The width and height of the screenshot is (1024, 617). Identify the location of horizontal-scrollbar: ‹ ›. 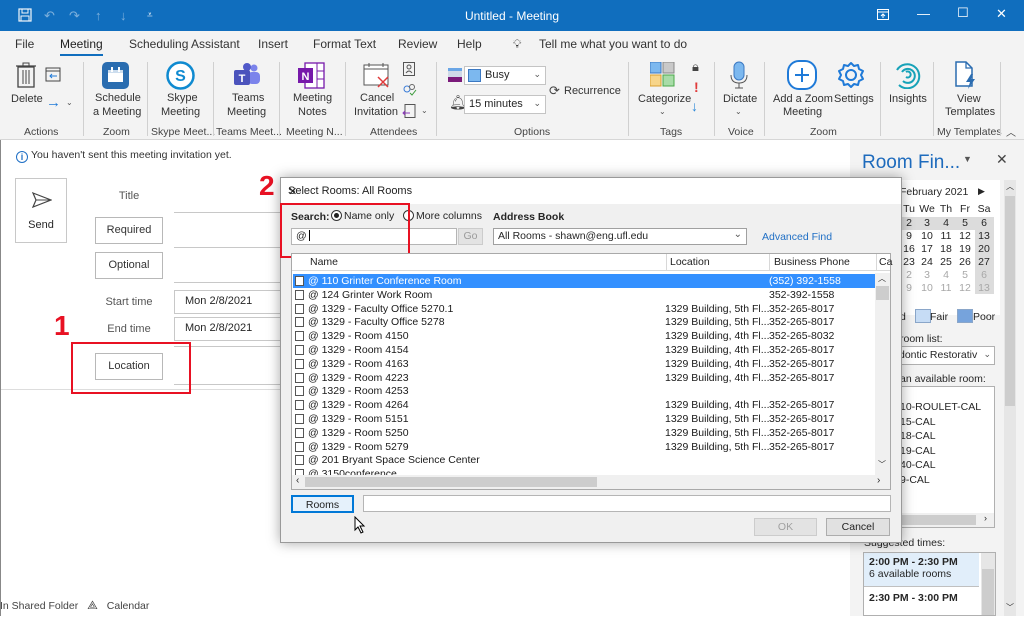
(591, 482).